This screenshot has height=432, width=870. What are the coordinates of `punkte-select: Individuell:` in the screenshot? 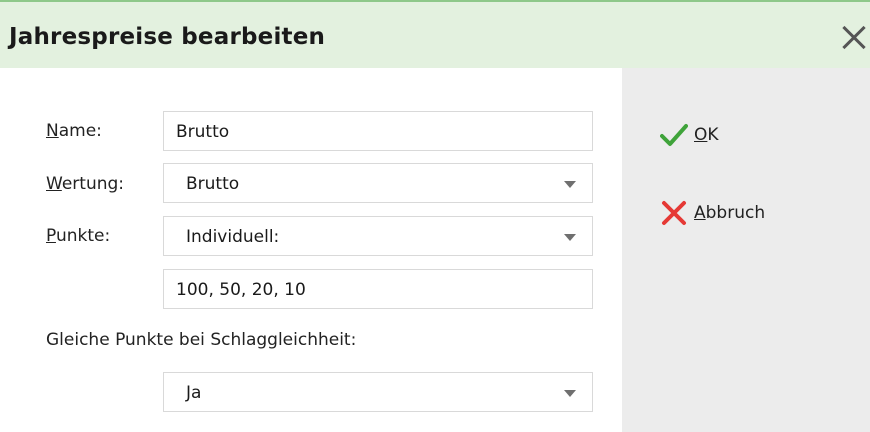 It's located at (378, 236).